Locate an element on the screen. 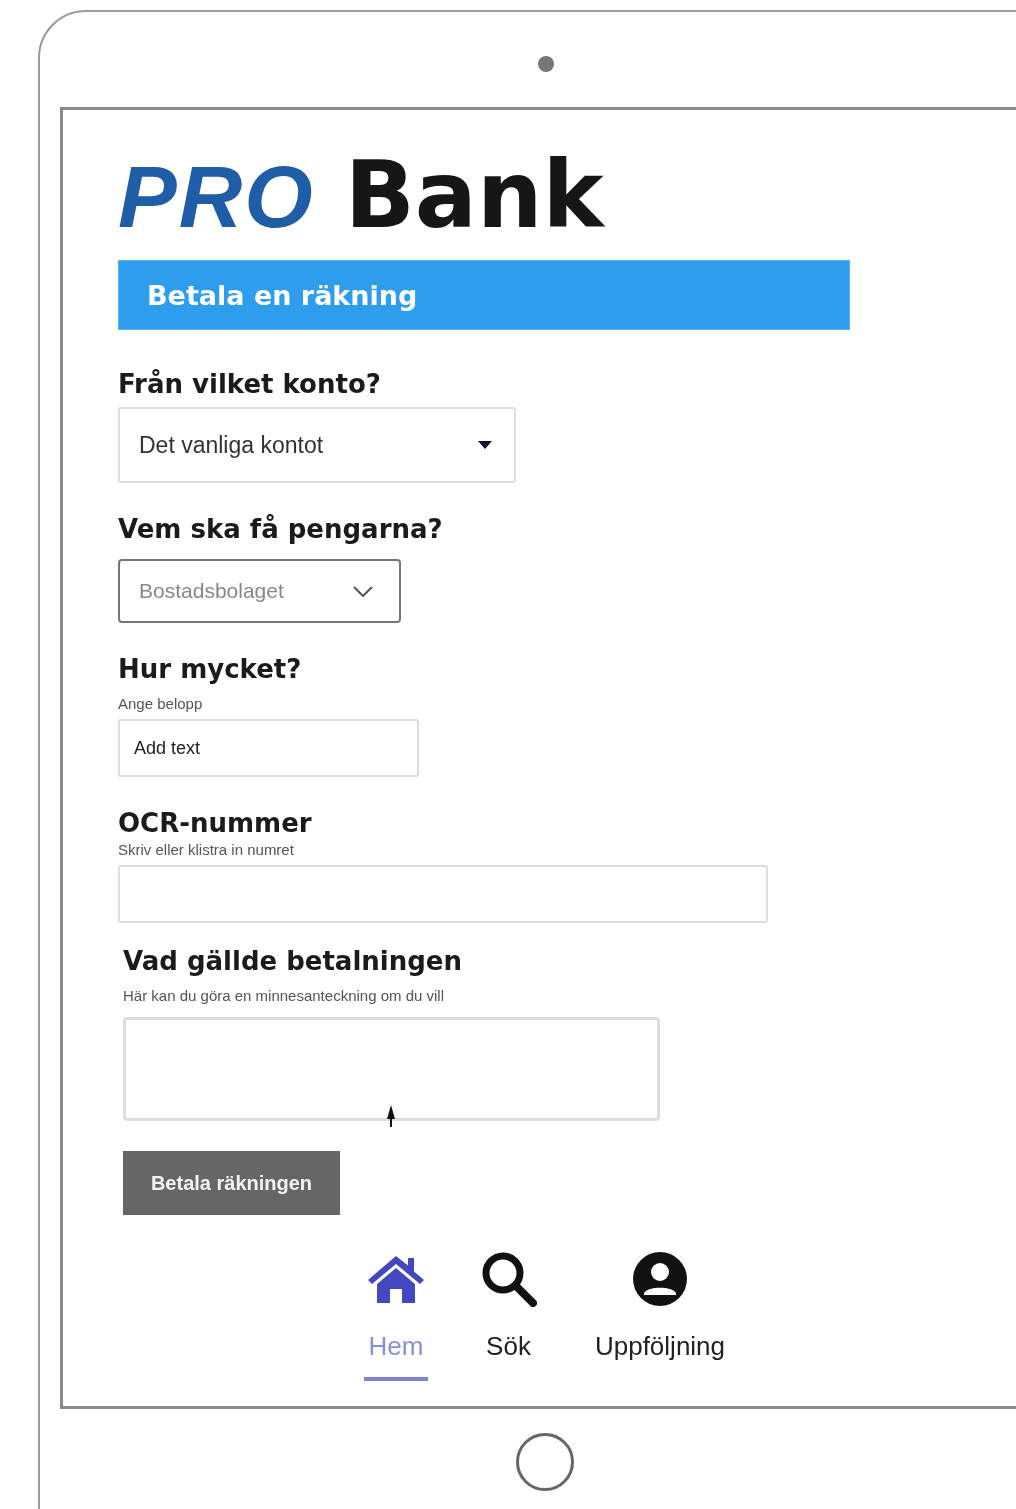 This screenshot has width=1016, height=1509. field-label: Vad gällde betalningen is located at coordinates (292, 961).